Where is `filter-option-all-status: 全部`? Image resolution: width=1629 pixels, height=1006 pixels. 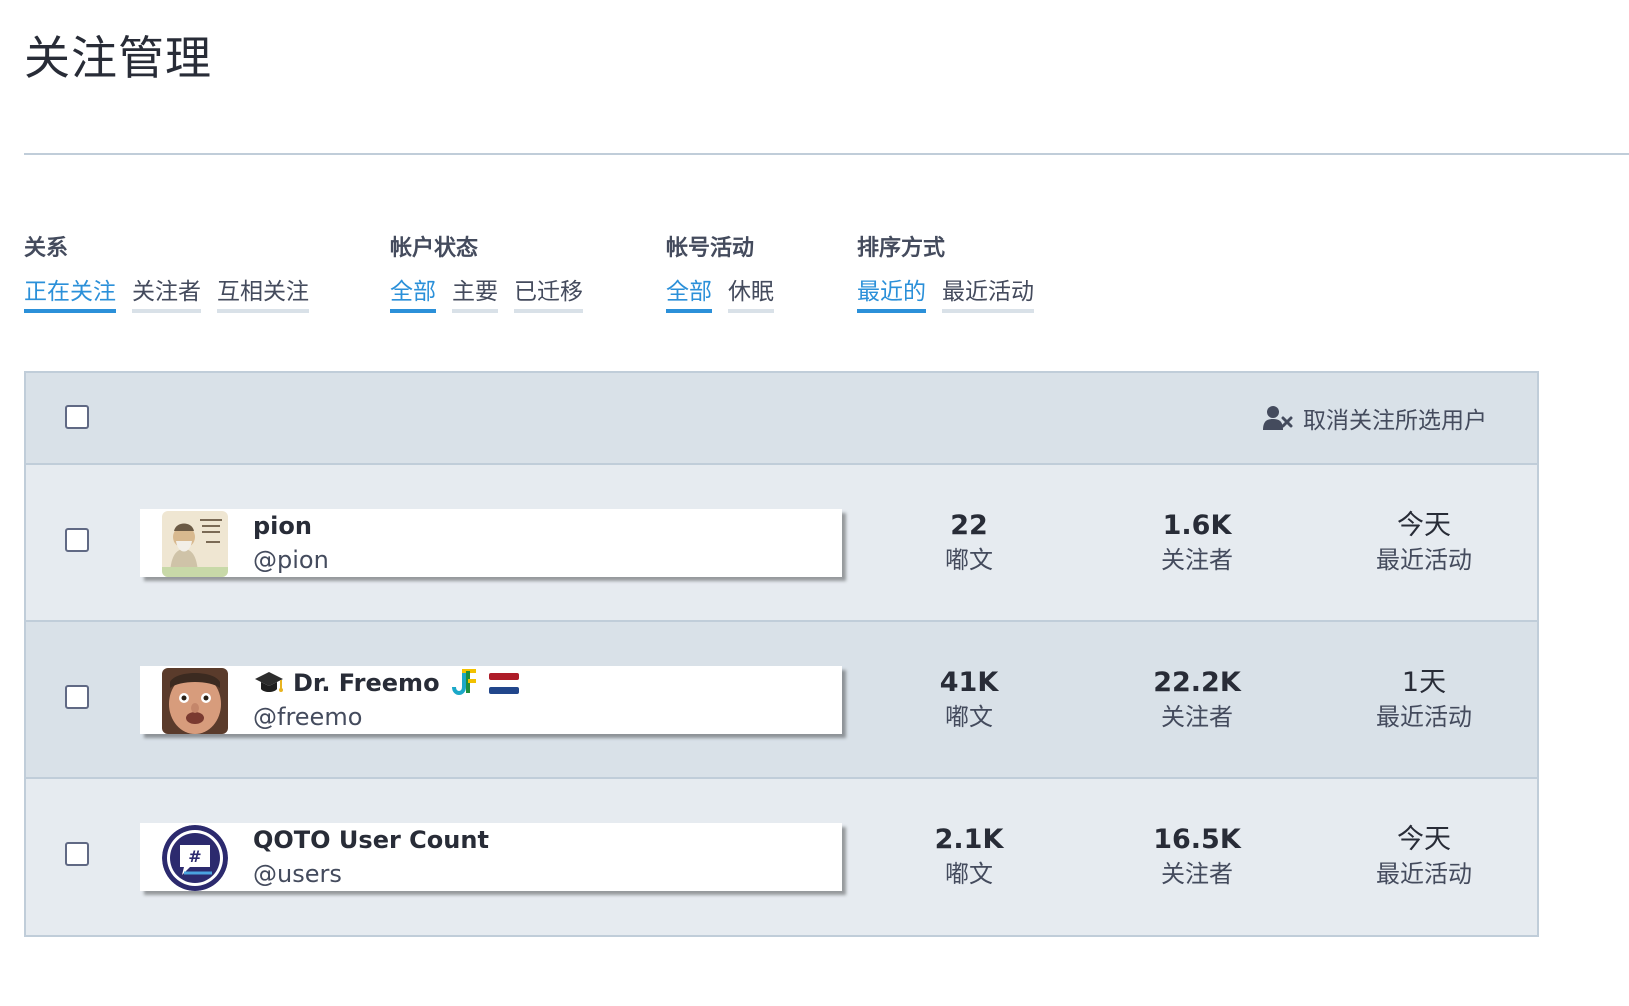 filter-option-all-status: 全部 is located at coordinates (413, 295).